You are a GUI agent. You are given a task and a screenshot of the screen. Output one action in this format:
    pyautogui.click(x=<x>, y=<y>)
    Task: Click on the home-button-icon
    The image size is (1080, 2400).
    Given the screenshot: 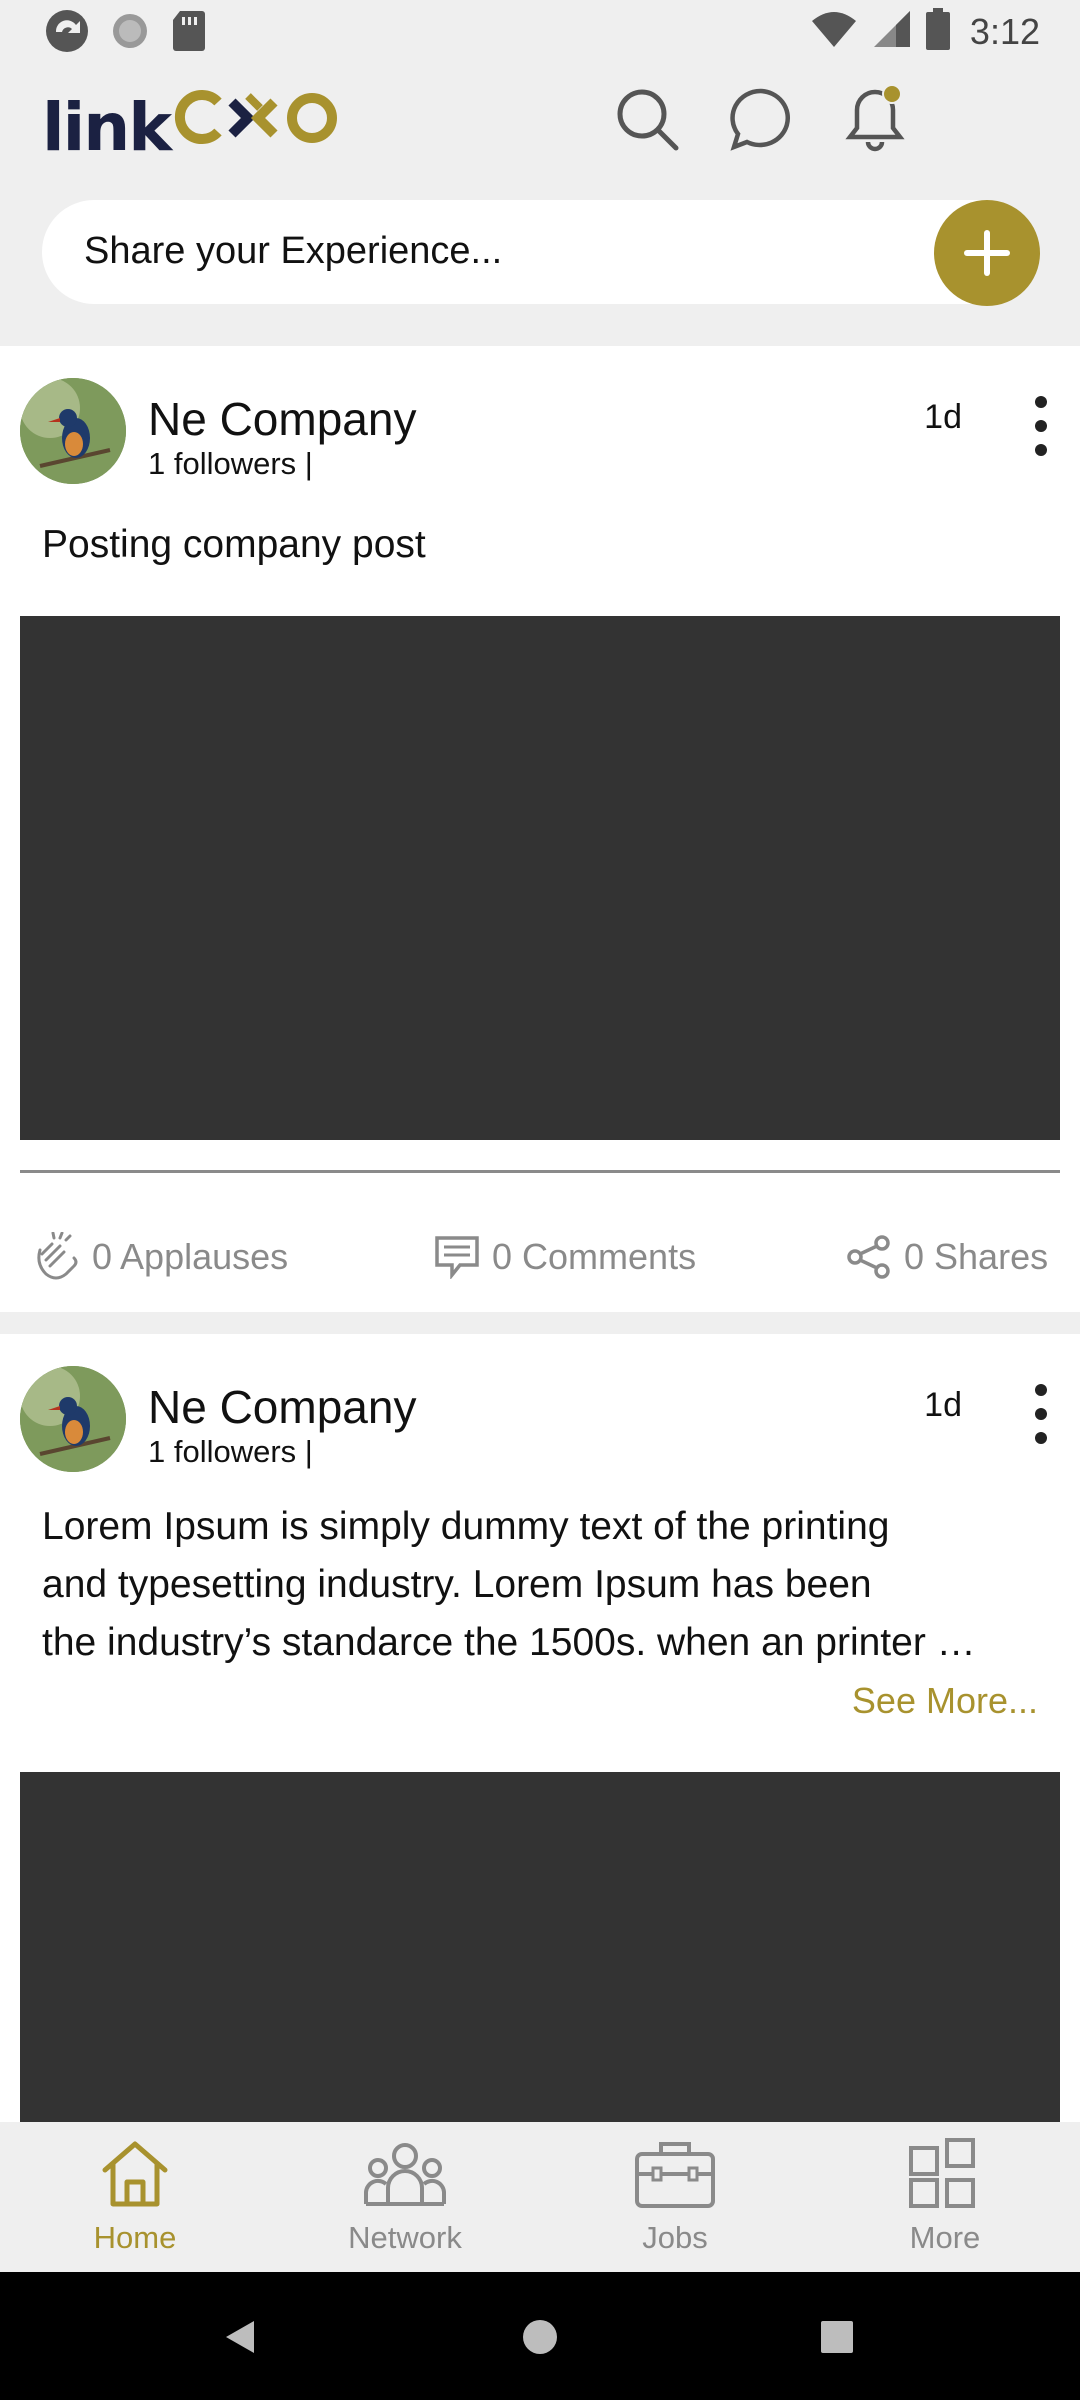 What is the action you would take?
    pyautogui.click(x=540, y=2337)
    